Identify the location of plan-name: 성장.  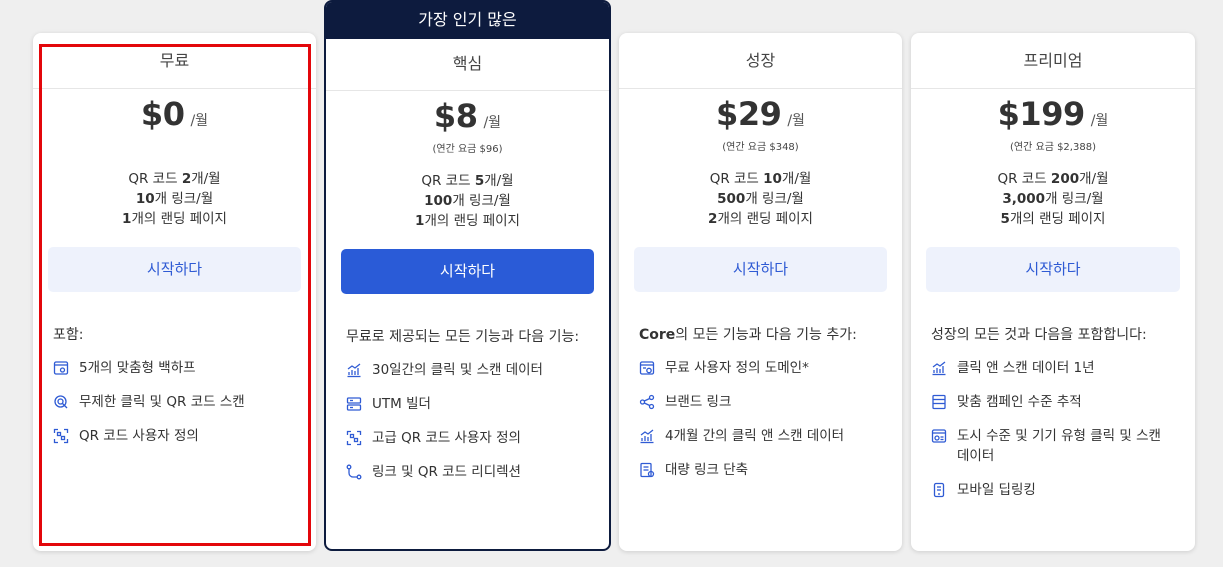
(760, 61).